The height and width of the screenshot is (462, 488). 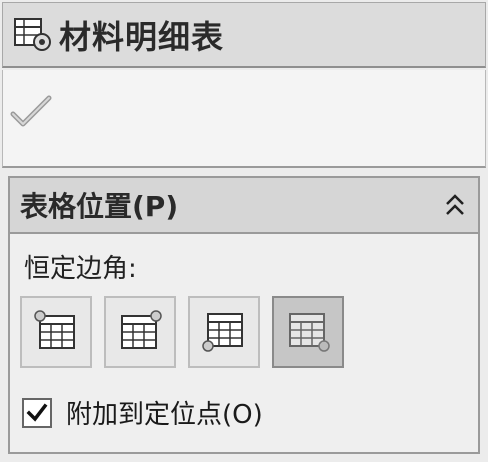 I want to click on anchor-bottom-left-button, so click(x=224, y=332).